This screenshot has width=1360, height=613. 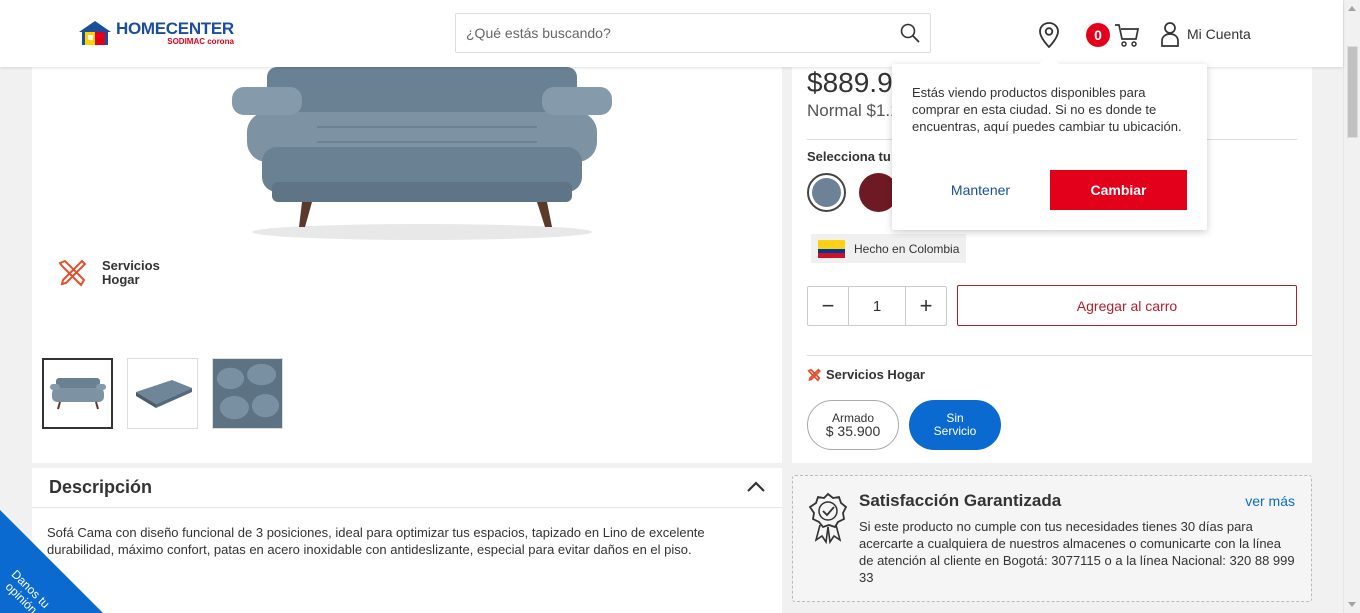 I want to click on logo-wordmark: HOMECENTER, so click(x=175, y=28).